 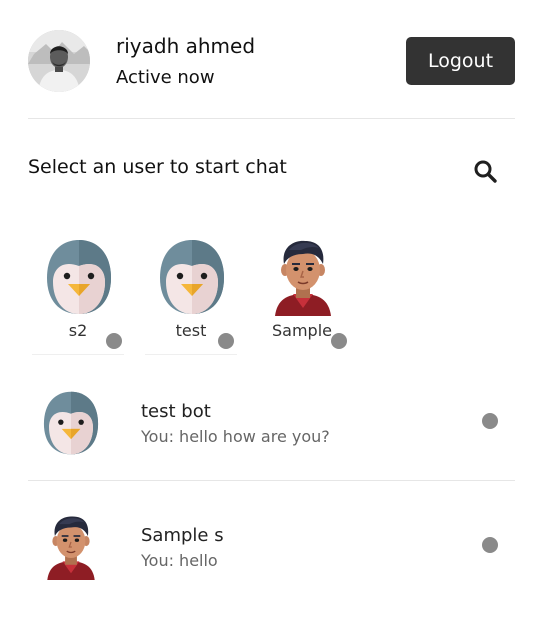 What do you see at coordinates (165, 77) in the screenshot?
I see `user-status: Active now` at bounding box center [165, 77].